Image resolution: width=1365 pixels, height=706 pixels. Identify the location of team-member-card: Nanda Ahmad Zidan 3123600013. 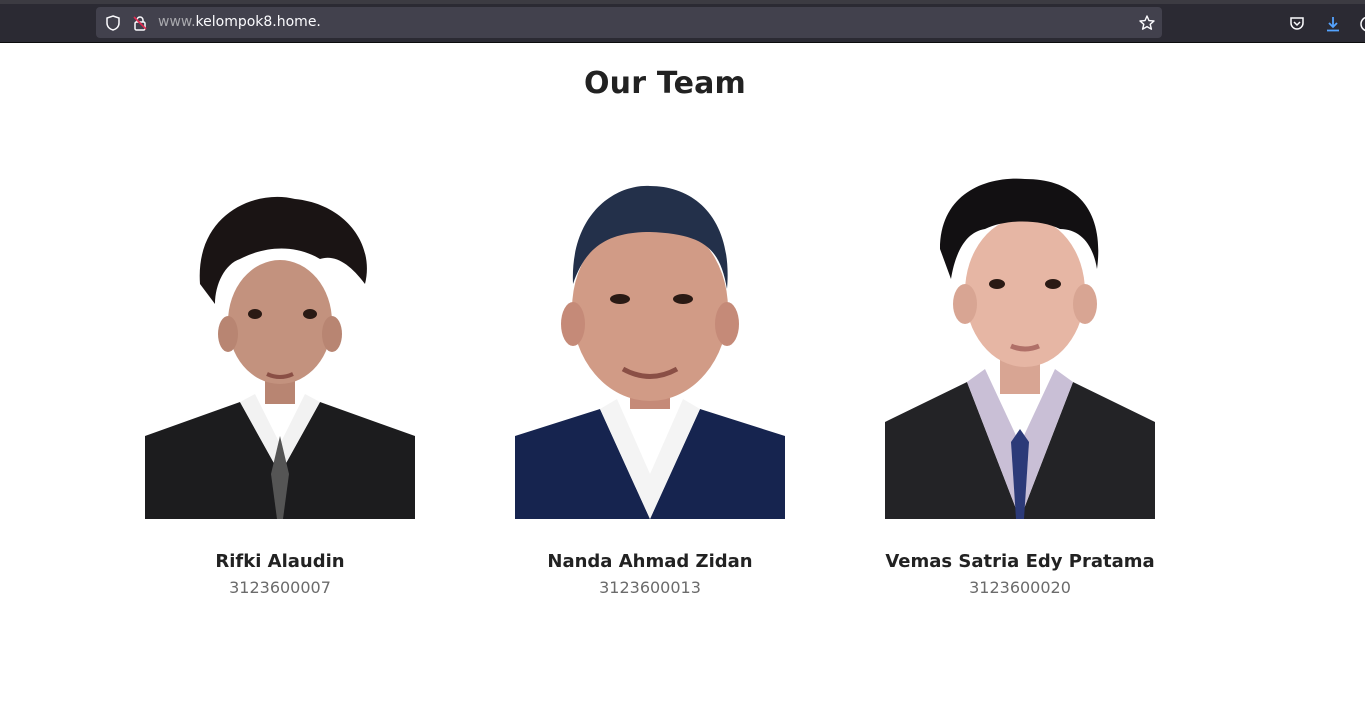
(650, 385).